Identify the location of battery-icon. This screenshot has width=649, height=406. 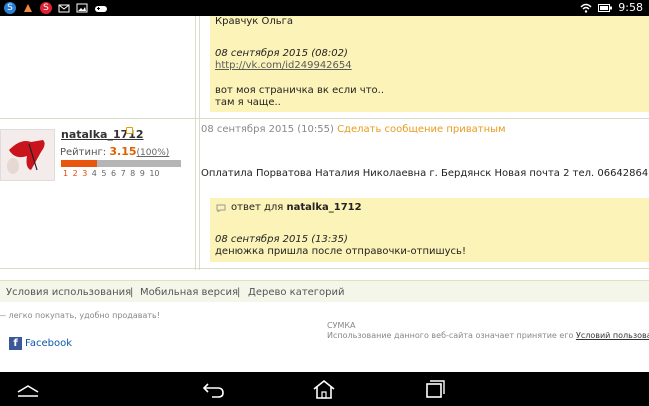
(605, 7).